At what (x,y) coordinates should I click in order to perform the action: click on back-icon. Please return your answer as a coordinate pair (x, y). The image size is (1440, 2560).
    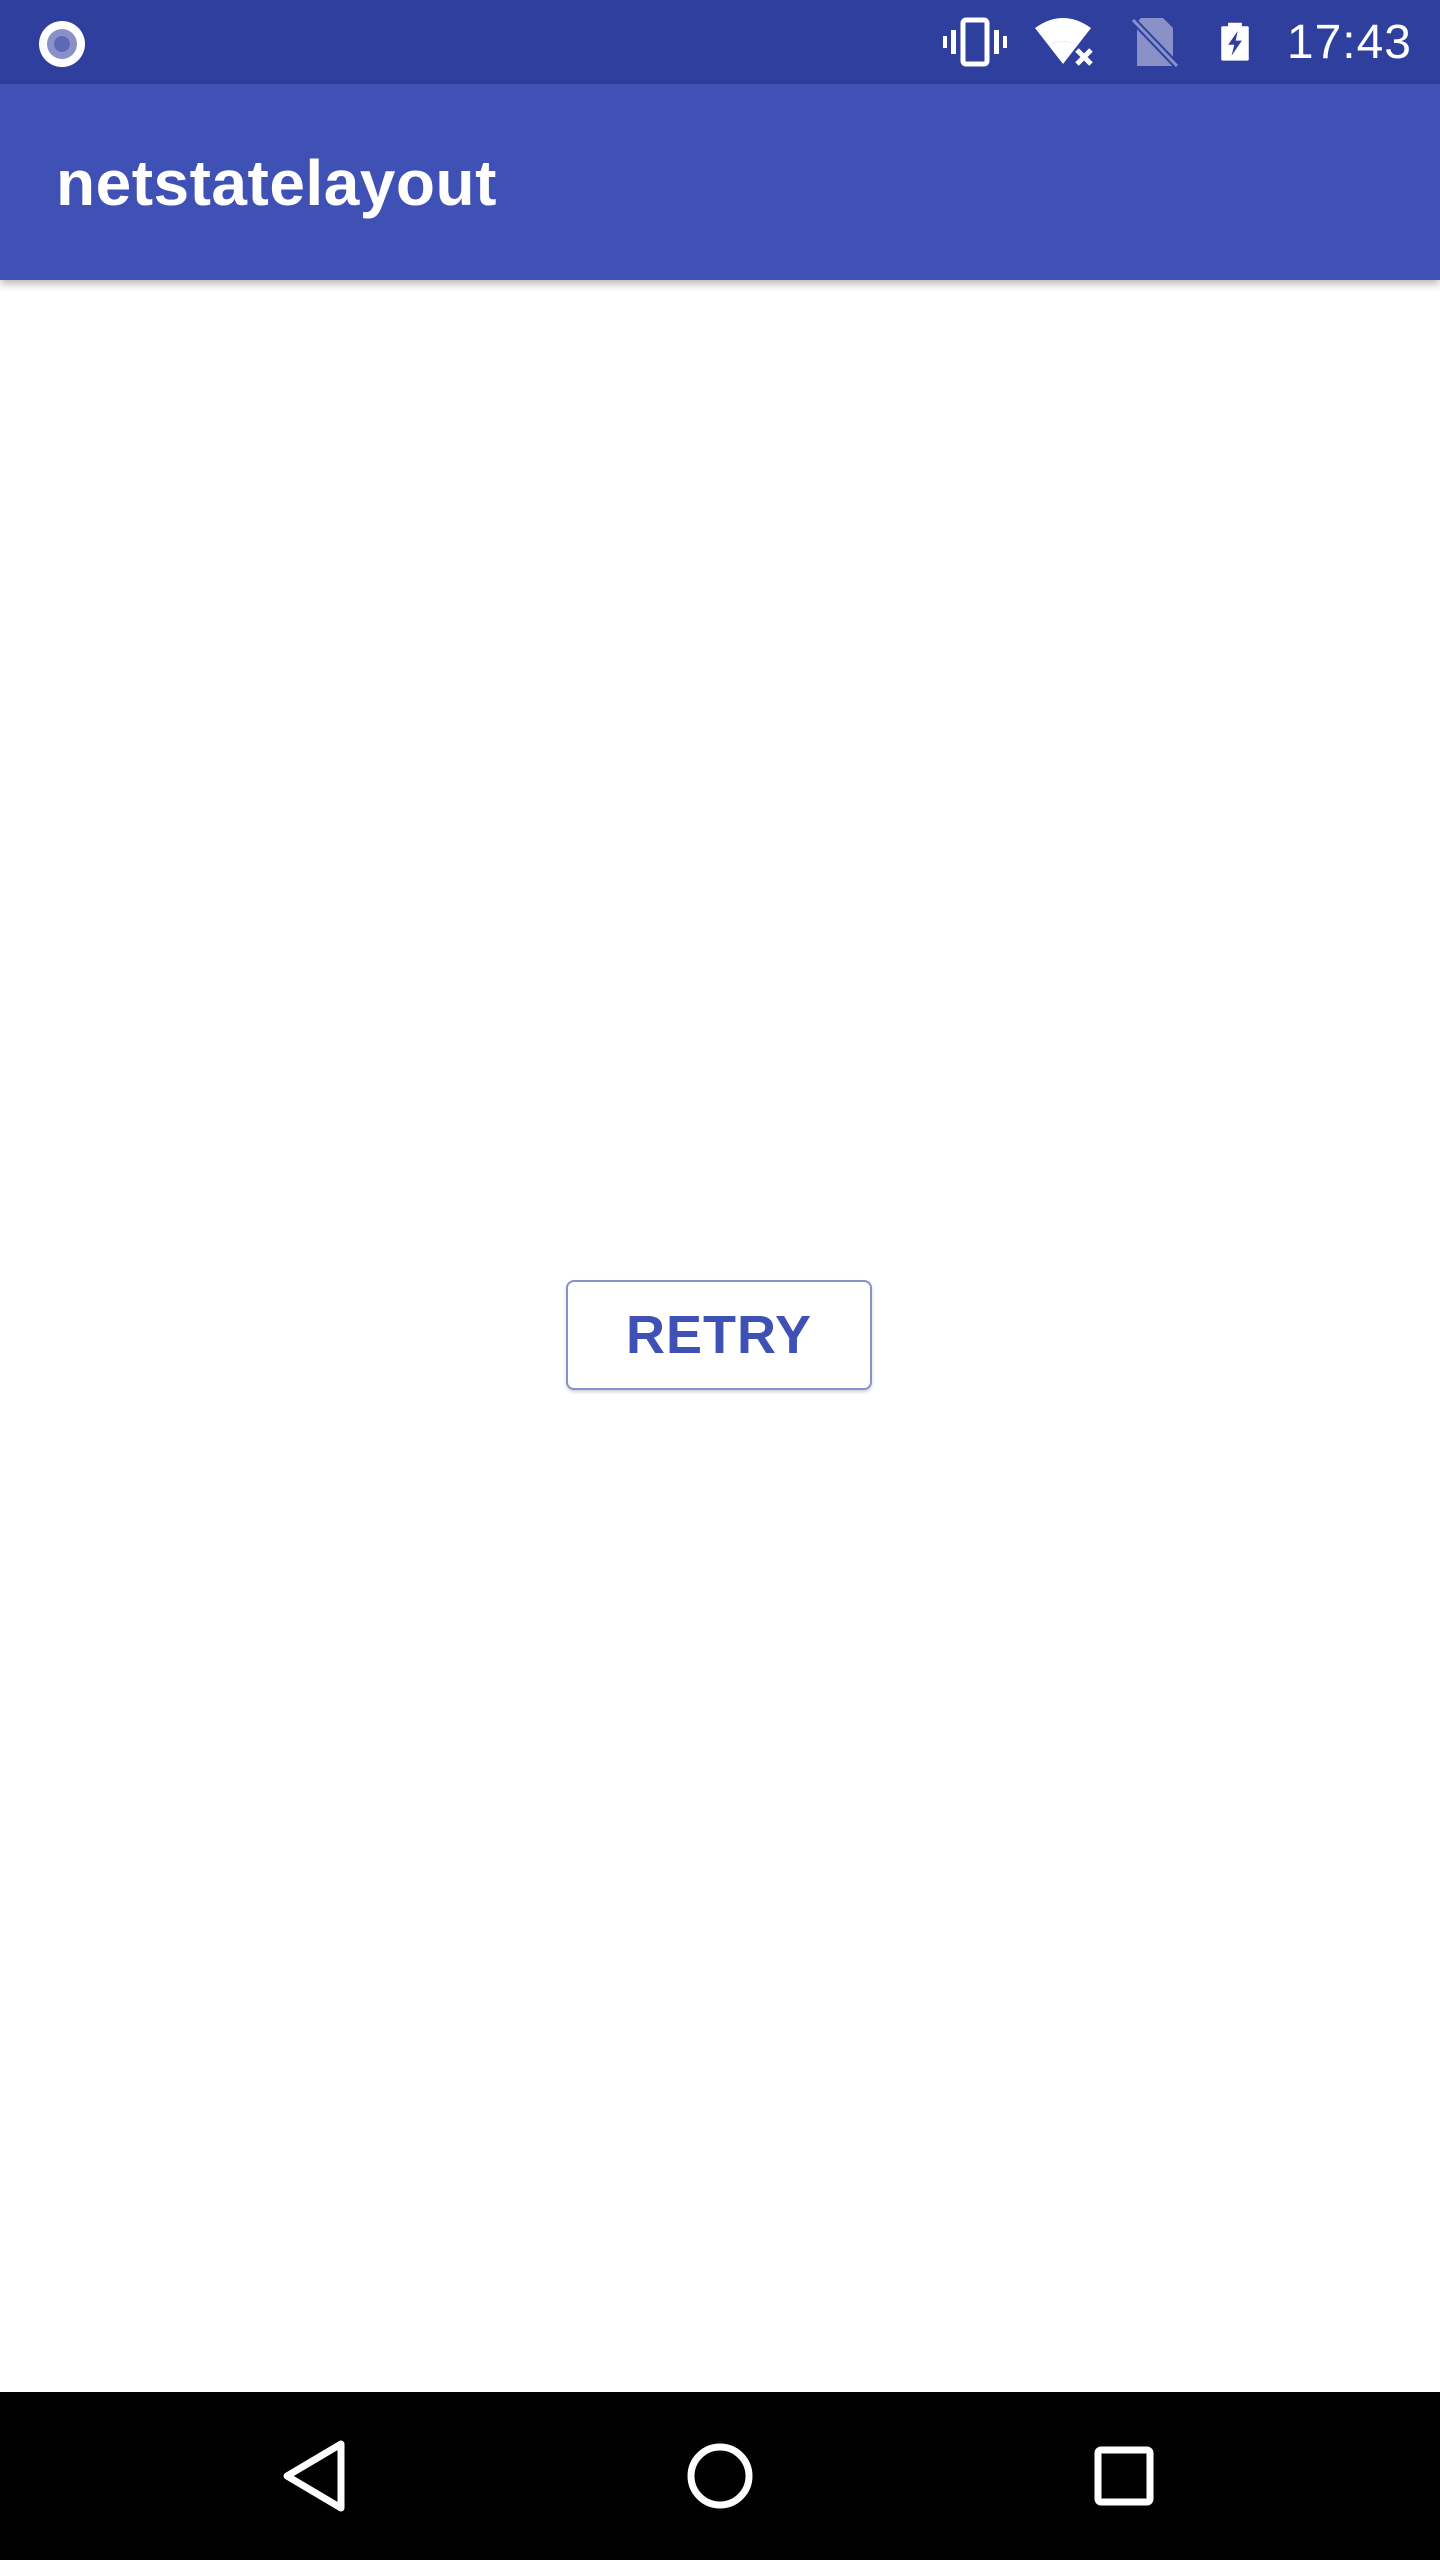
    Looking at the image, I should click on (314, 2476).